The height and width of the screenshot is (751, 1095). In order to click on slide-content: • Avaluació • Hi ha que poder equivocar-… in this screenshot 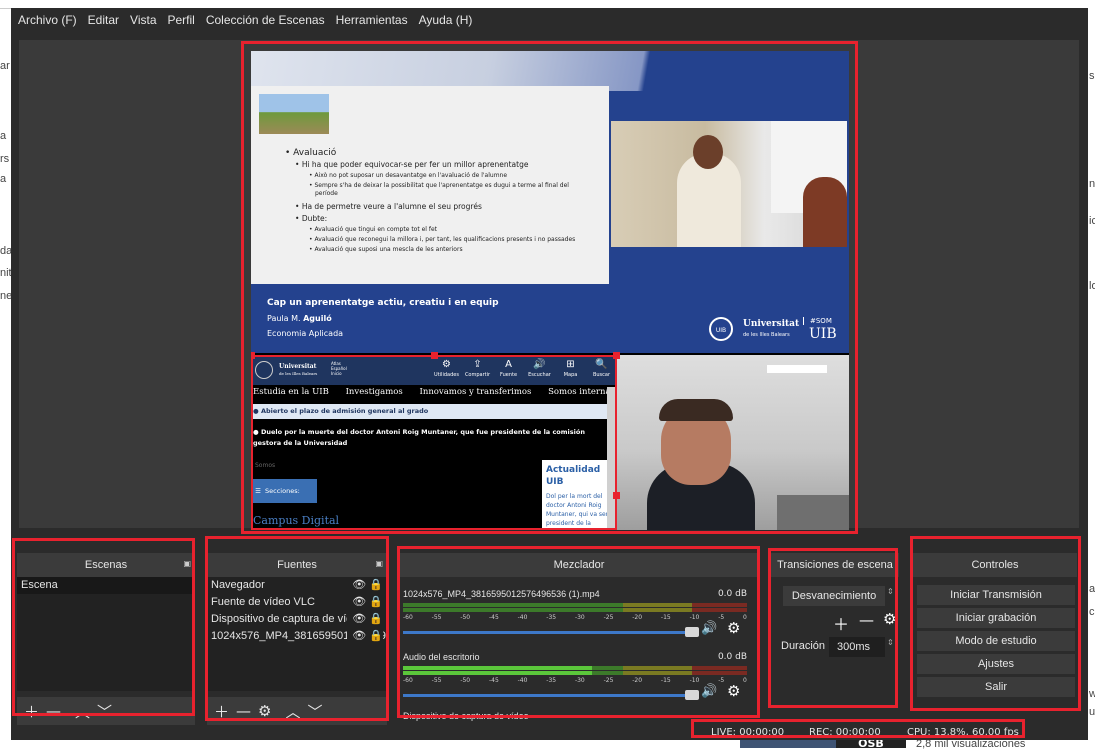, I will do `click(430, 185)`.